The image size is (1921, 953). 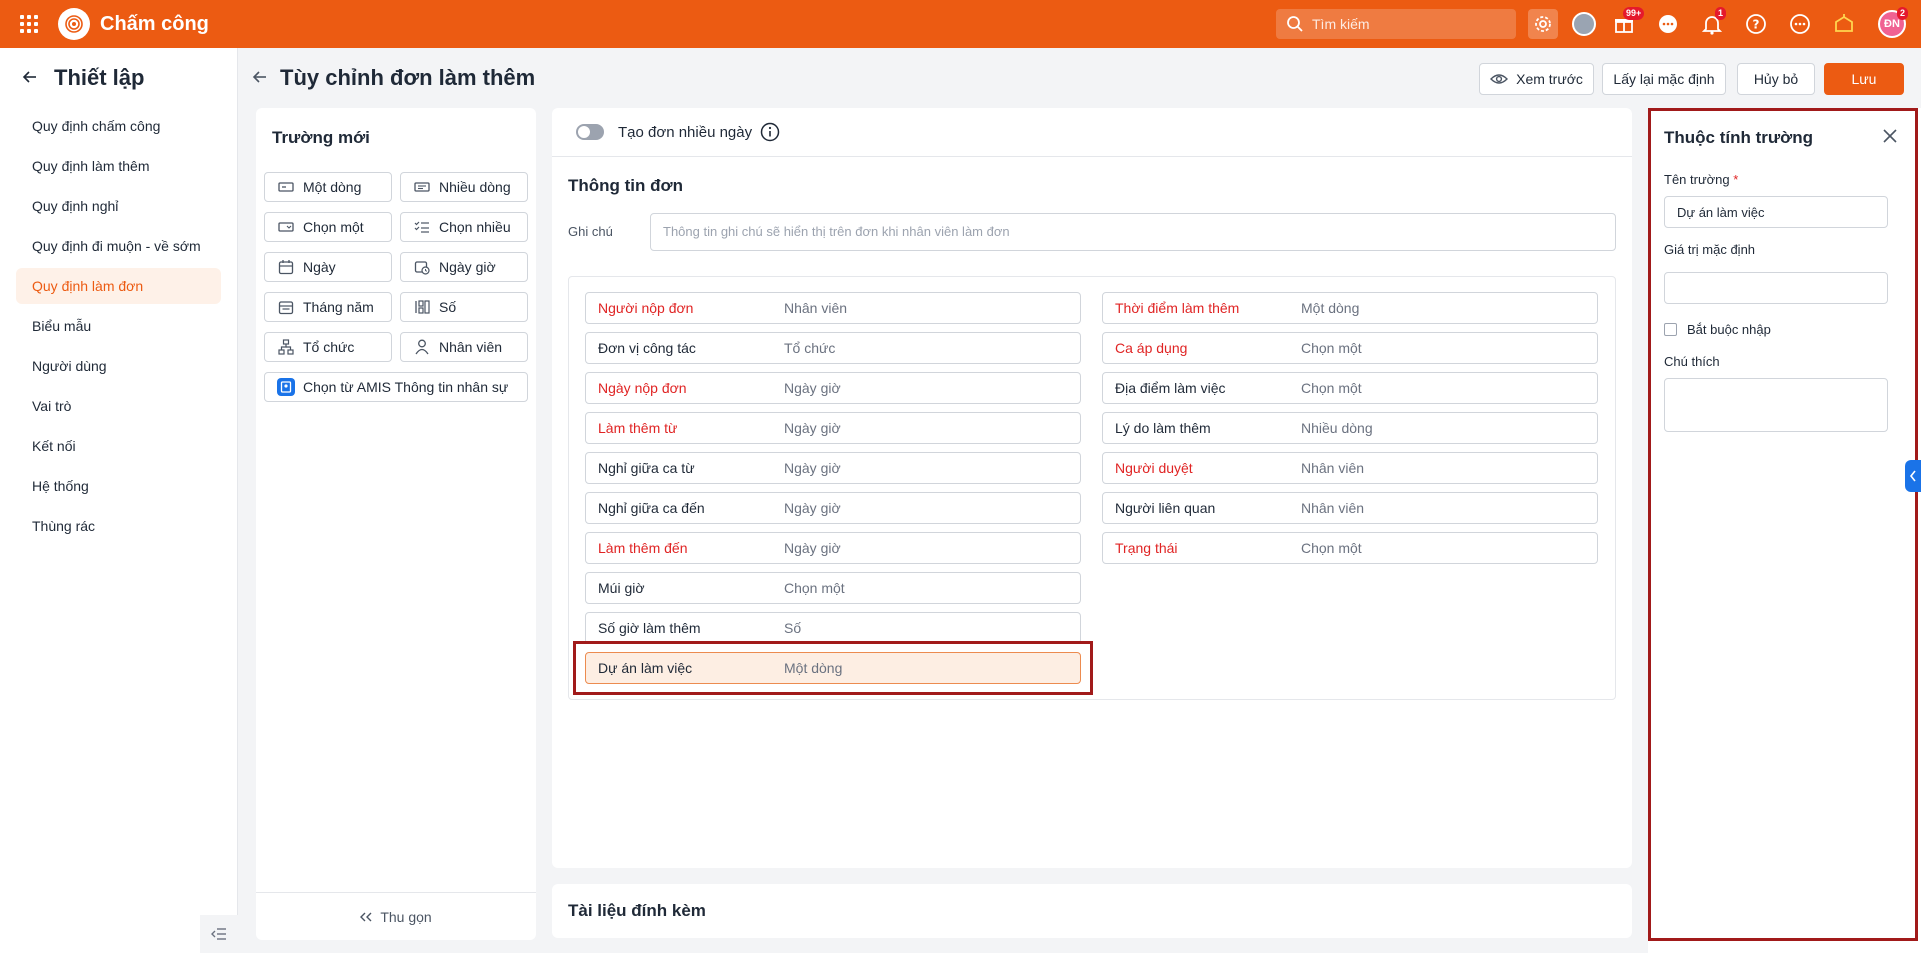 I want to click on field-chip-single-select: Chọn một, so click(x=328, y=227).